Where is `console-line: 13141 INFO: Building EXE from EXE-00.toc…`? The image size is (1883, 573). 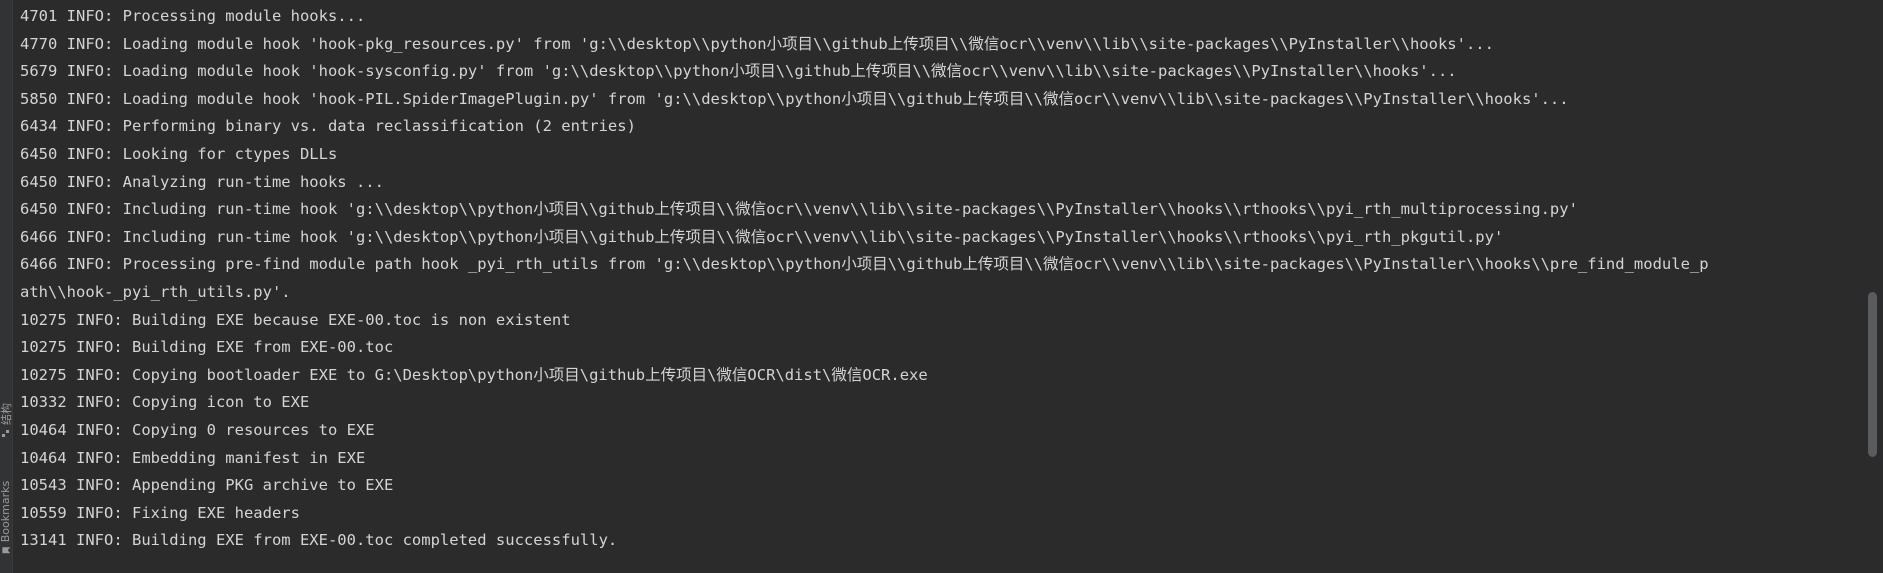 console-line: 13141 INFO: Building EXE from EXE-00.toc… is located at coordinates (319, 540).